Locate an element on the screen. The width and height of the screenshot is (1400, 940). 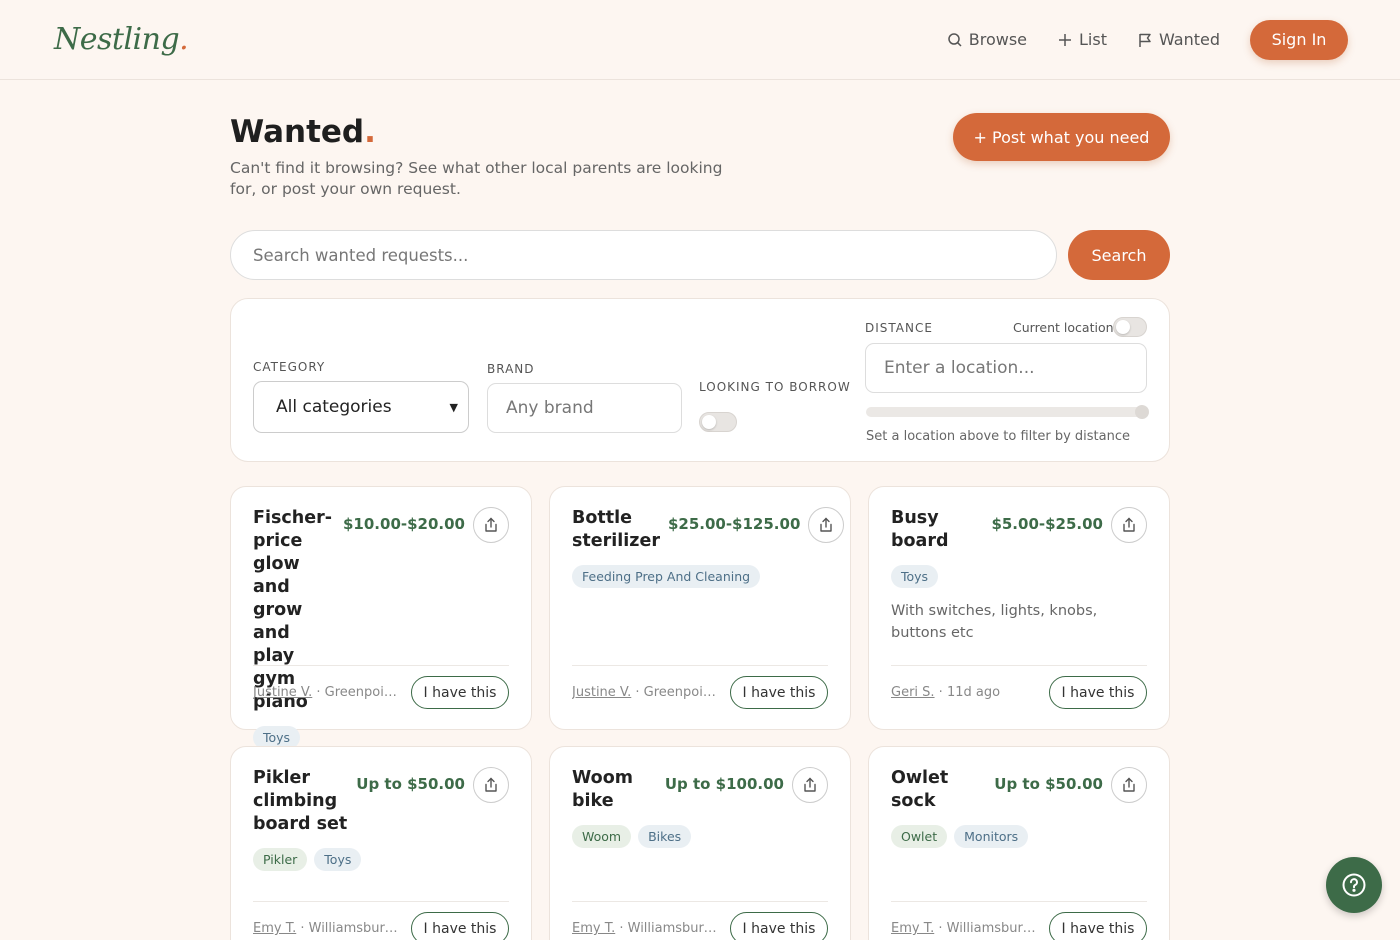
card-title: Bottle sterilizer is located at coordinates (620, 530).